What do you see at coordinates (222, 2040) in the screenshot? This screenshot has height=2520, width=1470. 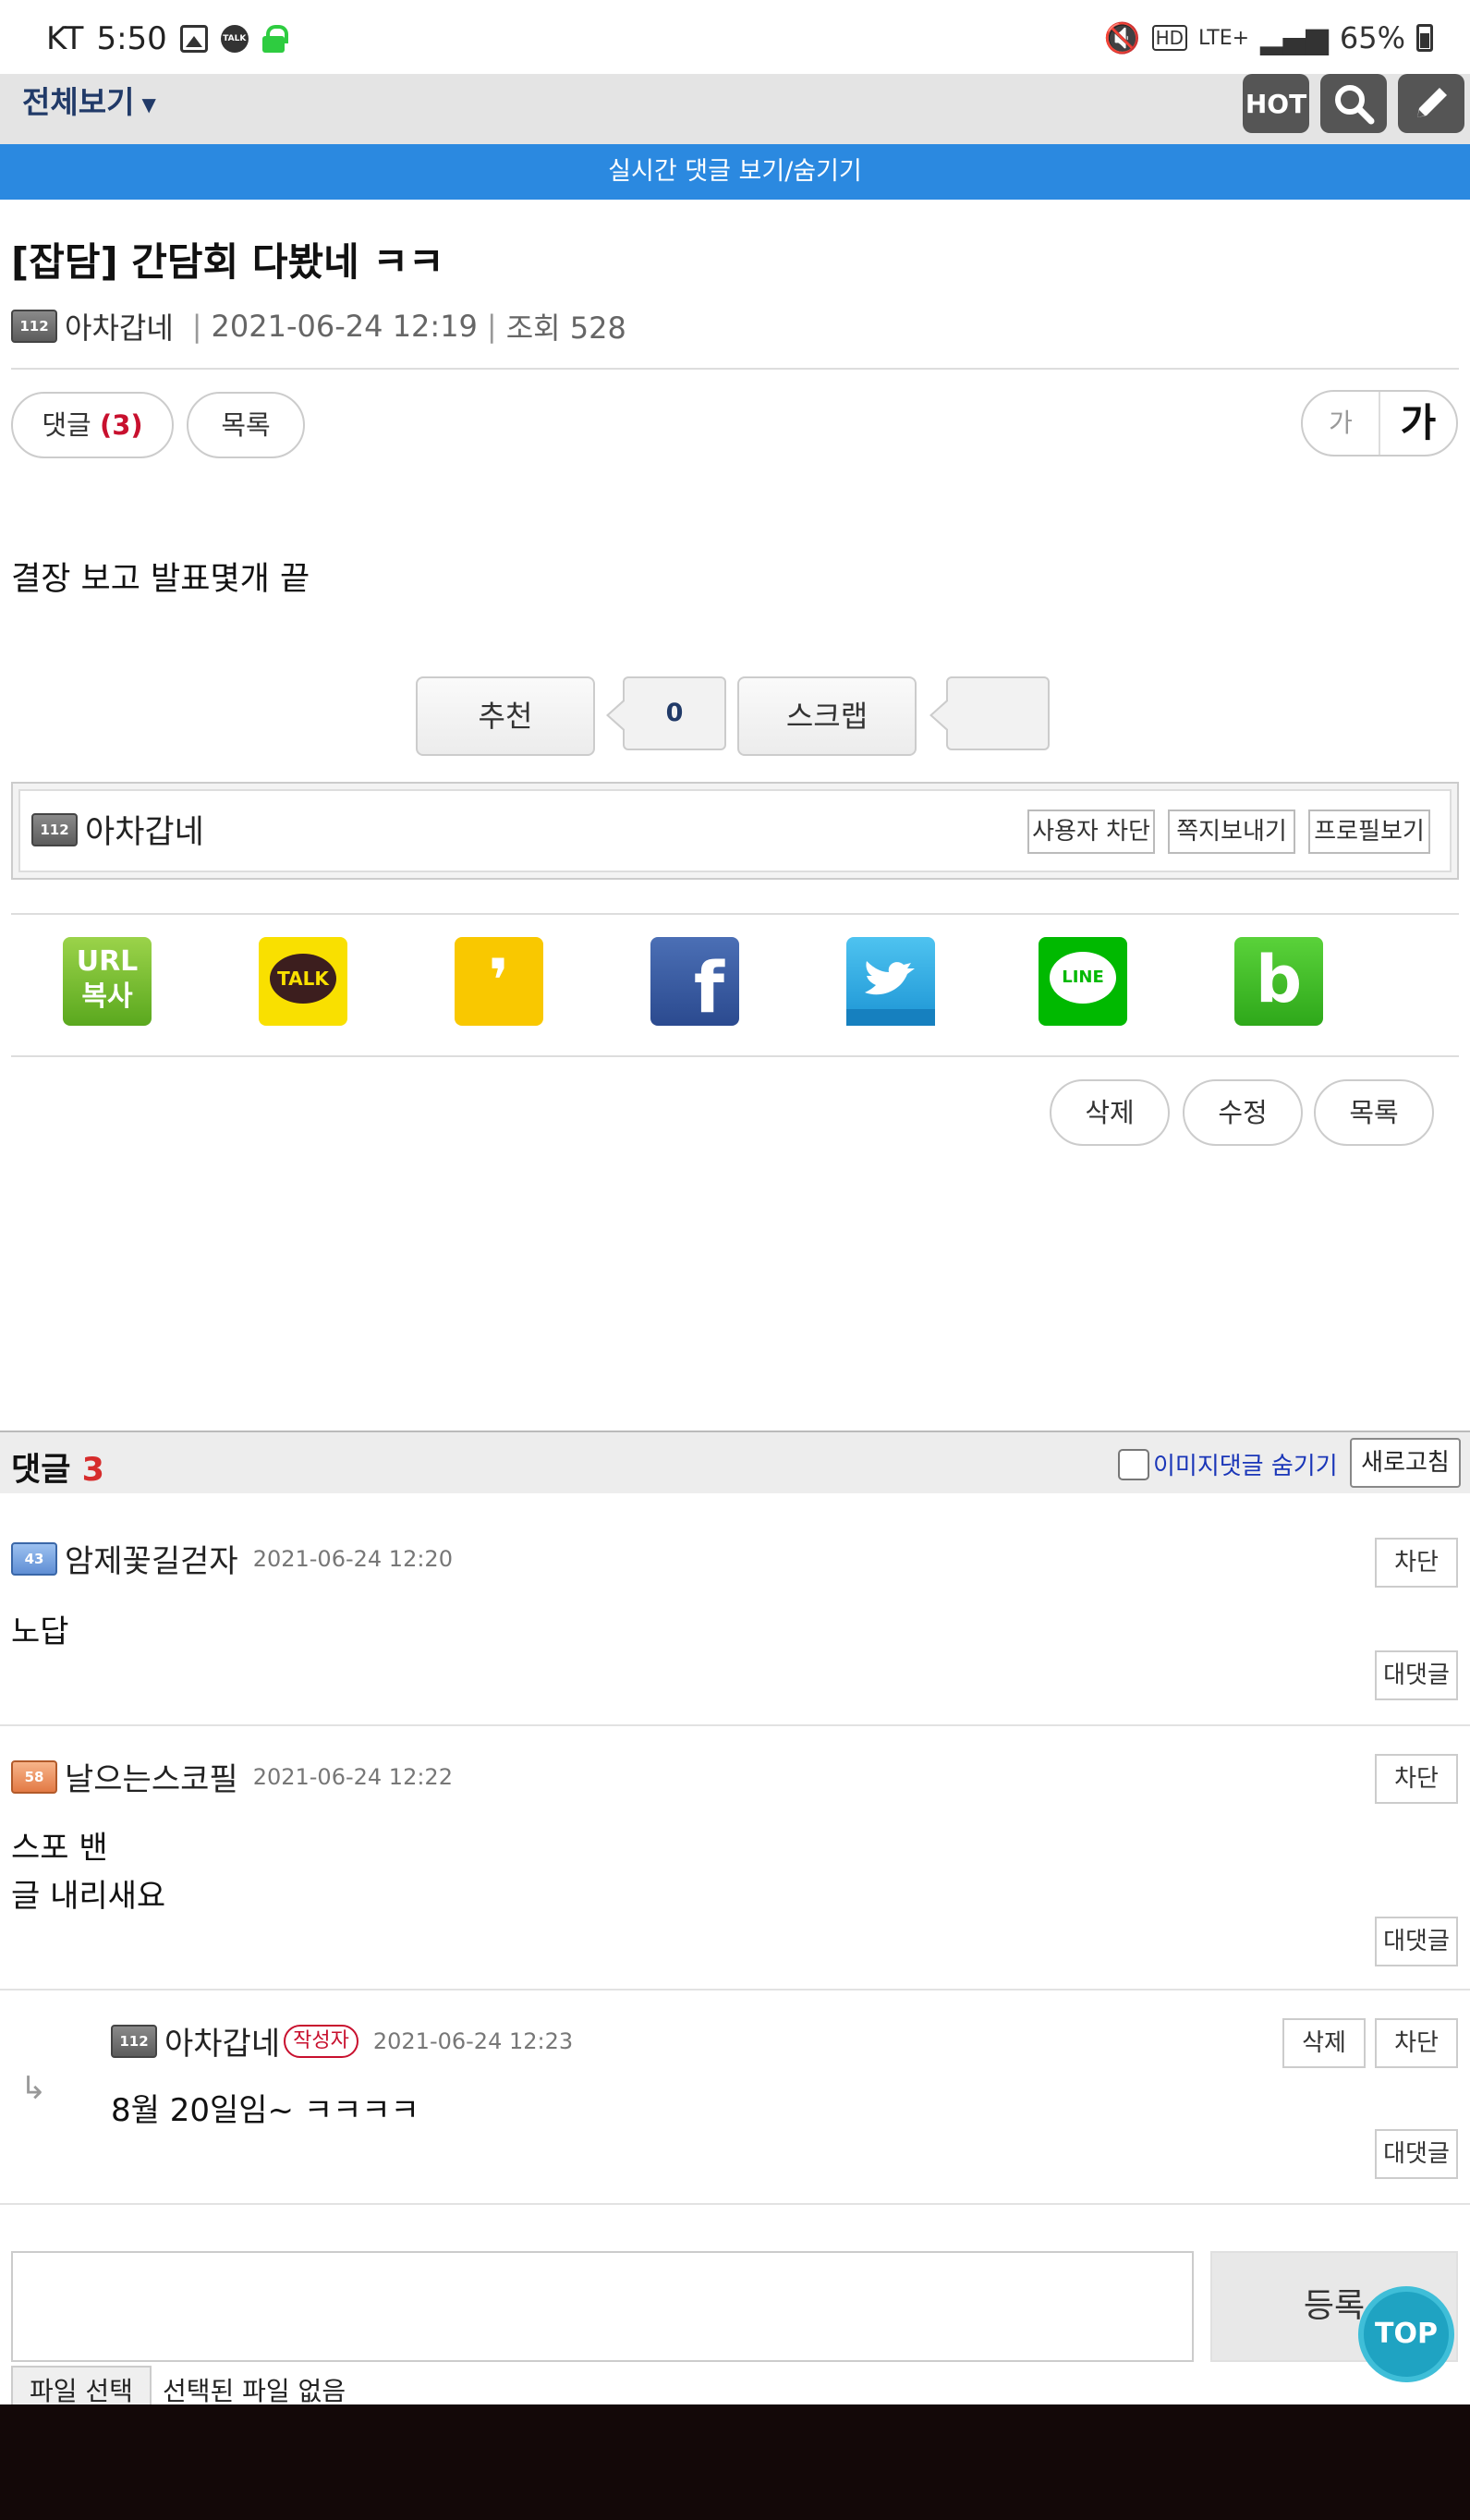 I see `comment-author: 아차갑네` at bounding box center [222, 2040].